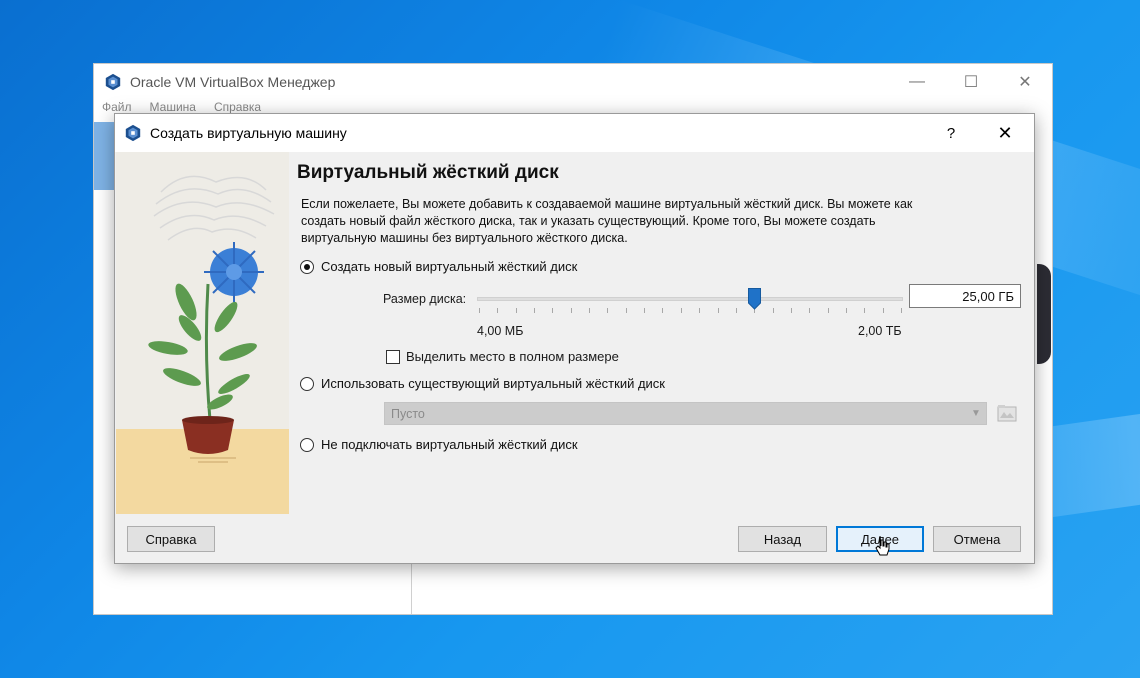  Describe the element at coordinates (690, 311) in the screenshot. I see `slider-ticks` at that location.